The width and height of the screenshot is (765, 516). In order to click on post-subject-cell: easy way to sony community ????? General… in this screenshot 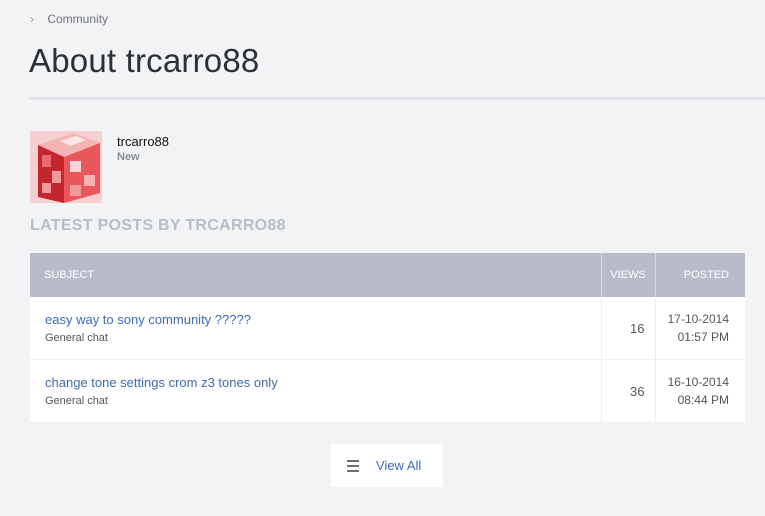, I will do `click(315, 328)`.